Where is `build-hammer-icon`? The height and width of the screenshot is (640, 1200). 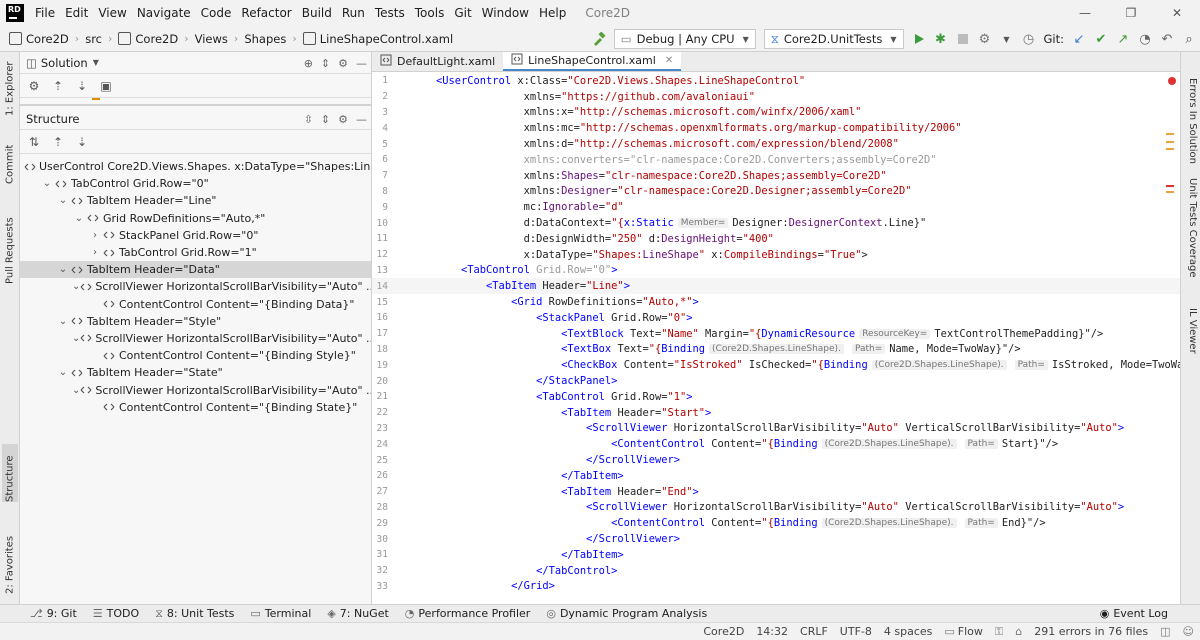
build-hammer-icon is located at coordinates (599, 39).